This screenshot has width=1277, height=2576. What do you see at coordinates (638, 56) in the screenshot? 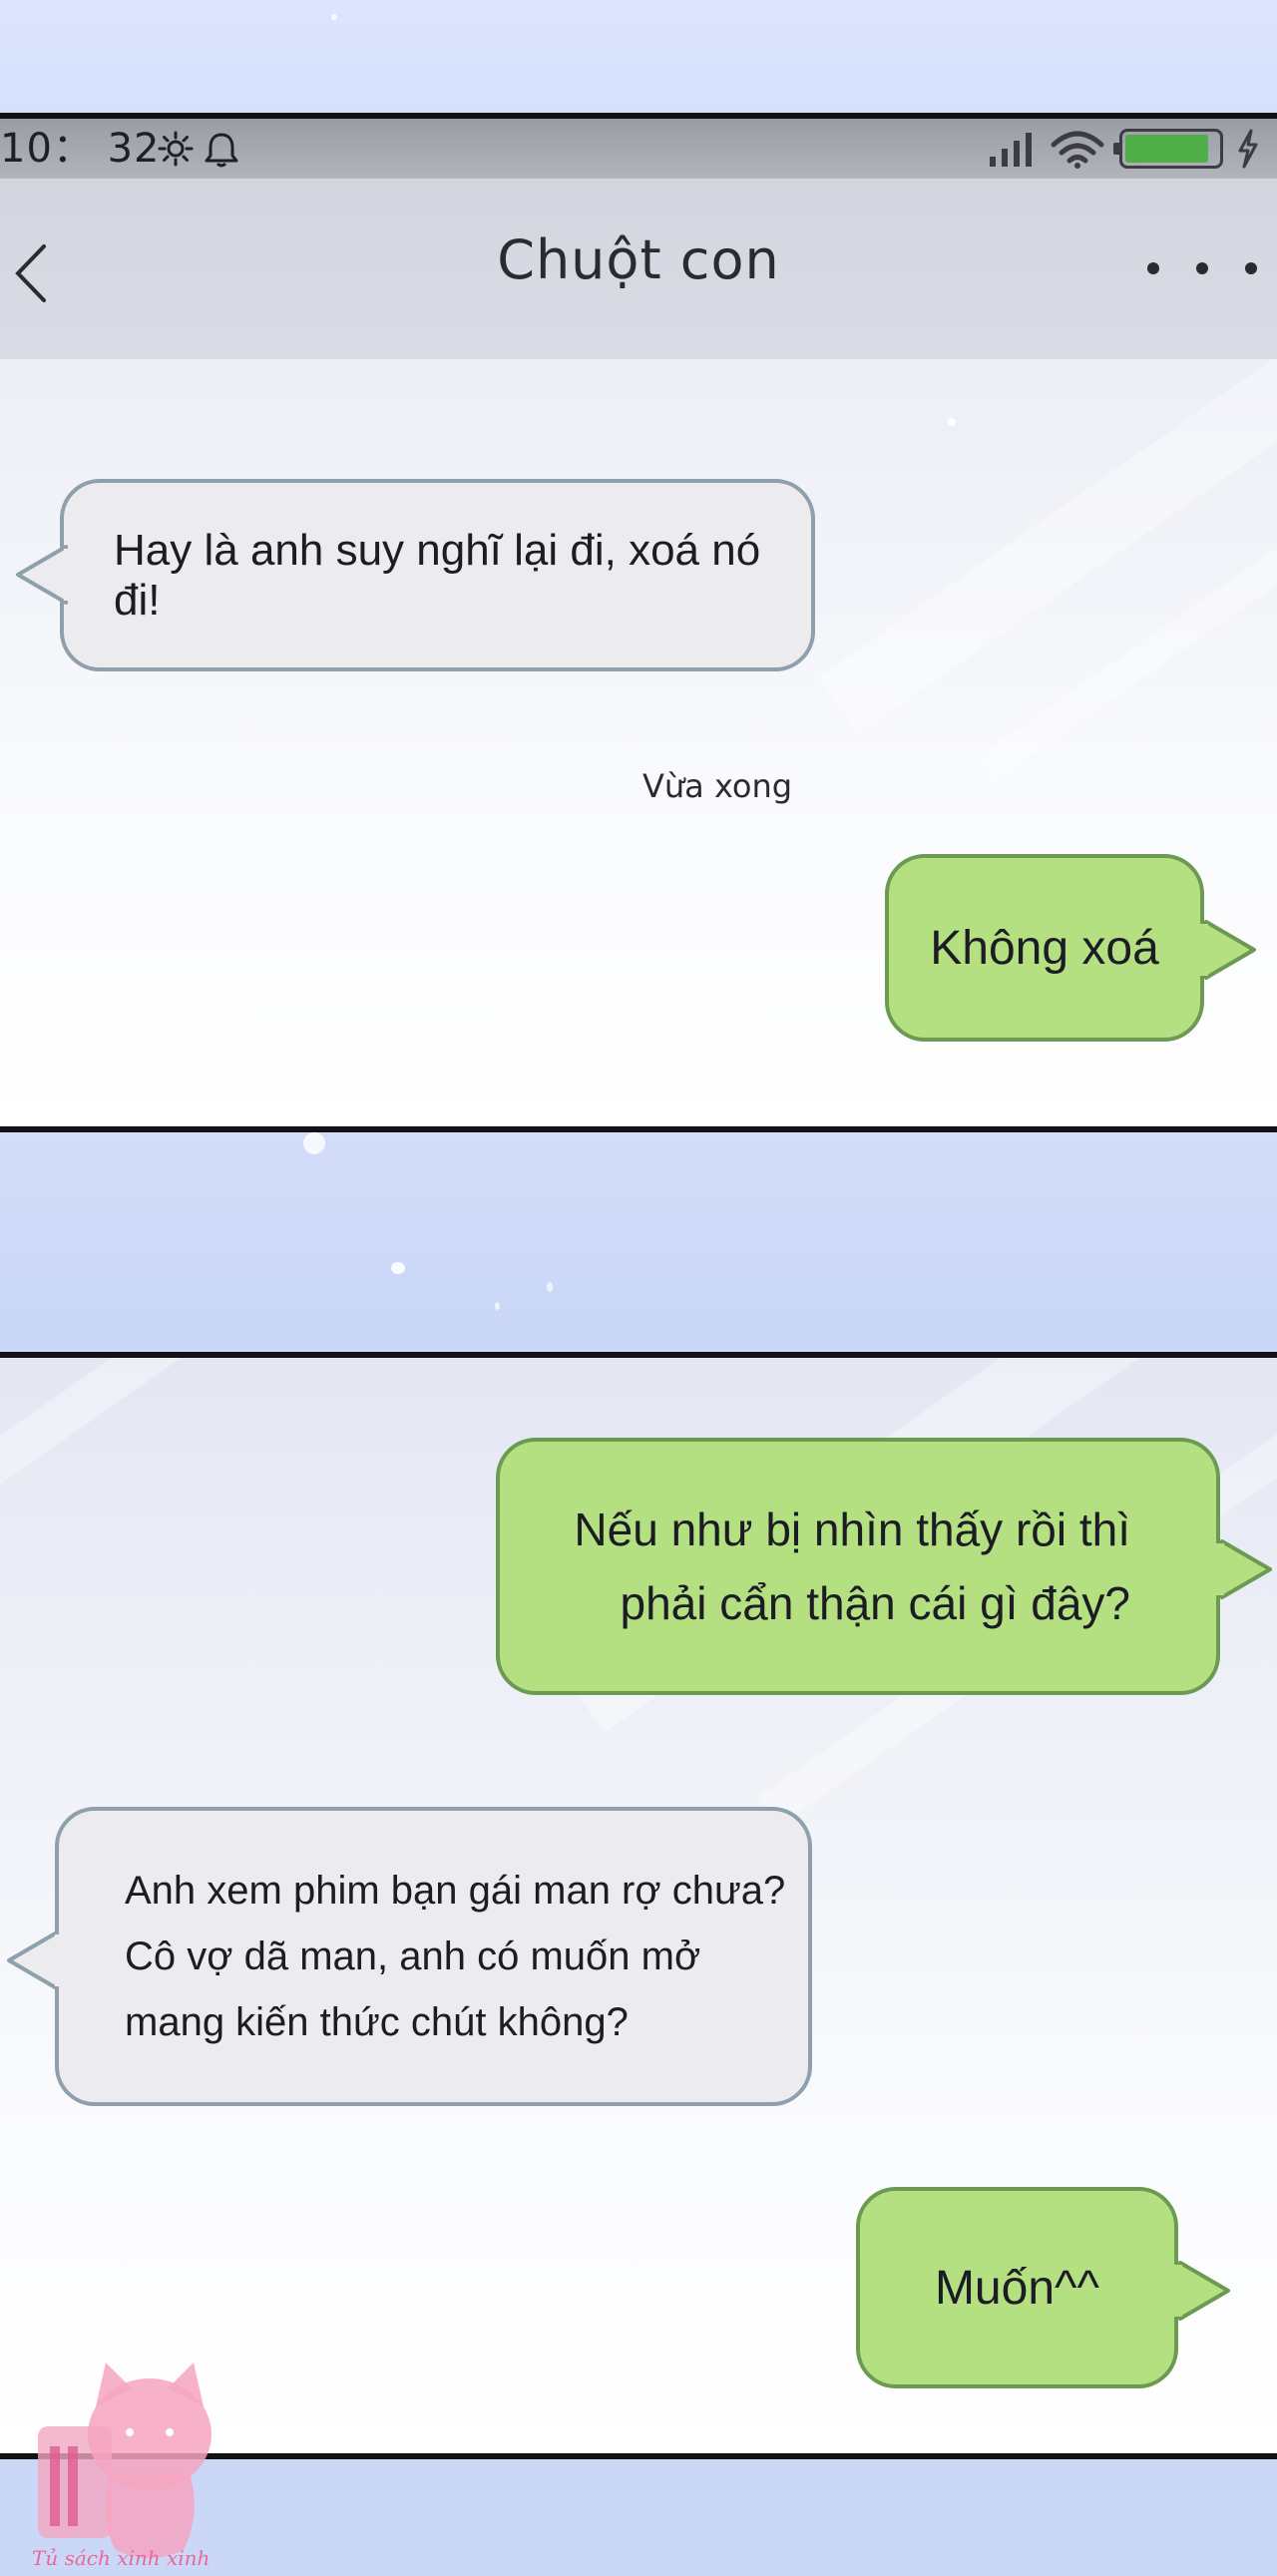
I see `top-gutter` at bounding box center [638, 56].